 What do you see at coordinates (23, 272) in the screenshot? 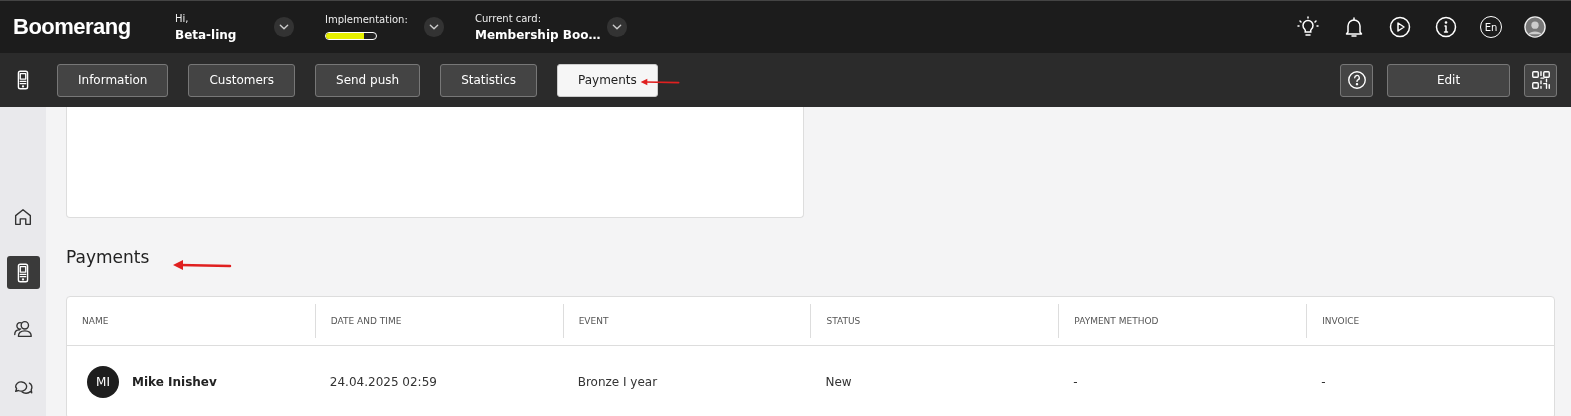
I see `sidebar-item` at bounding box center [23, 272].